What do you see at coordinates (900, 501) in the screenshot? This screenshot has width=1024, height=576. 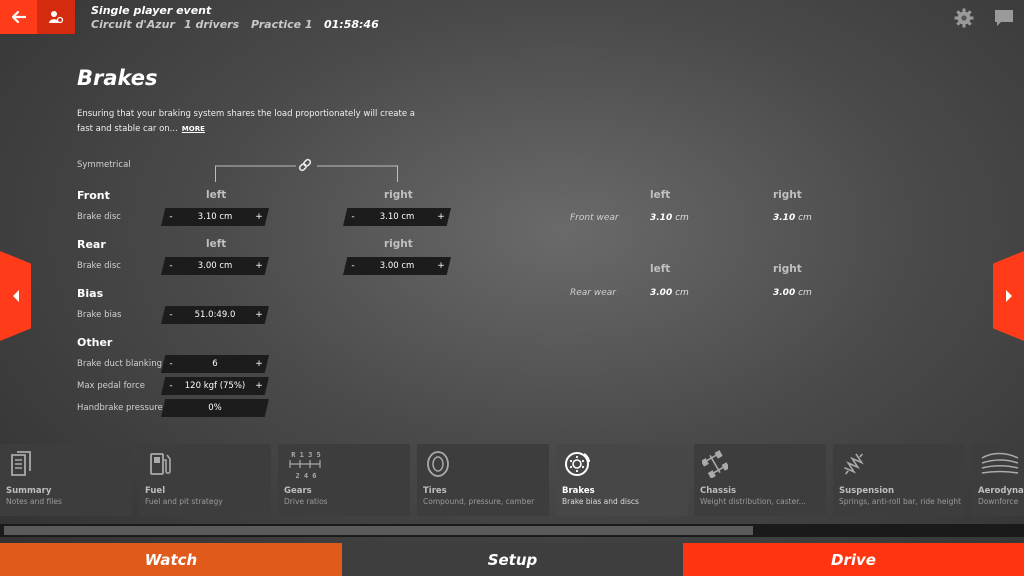 I see `tile-description: Springs, anti-roll bar, ride height` at bounding box center [900, 501].